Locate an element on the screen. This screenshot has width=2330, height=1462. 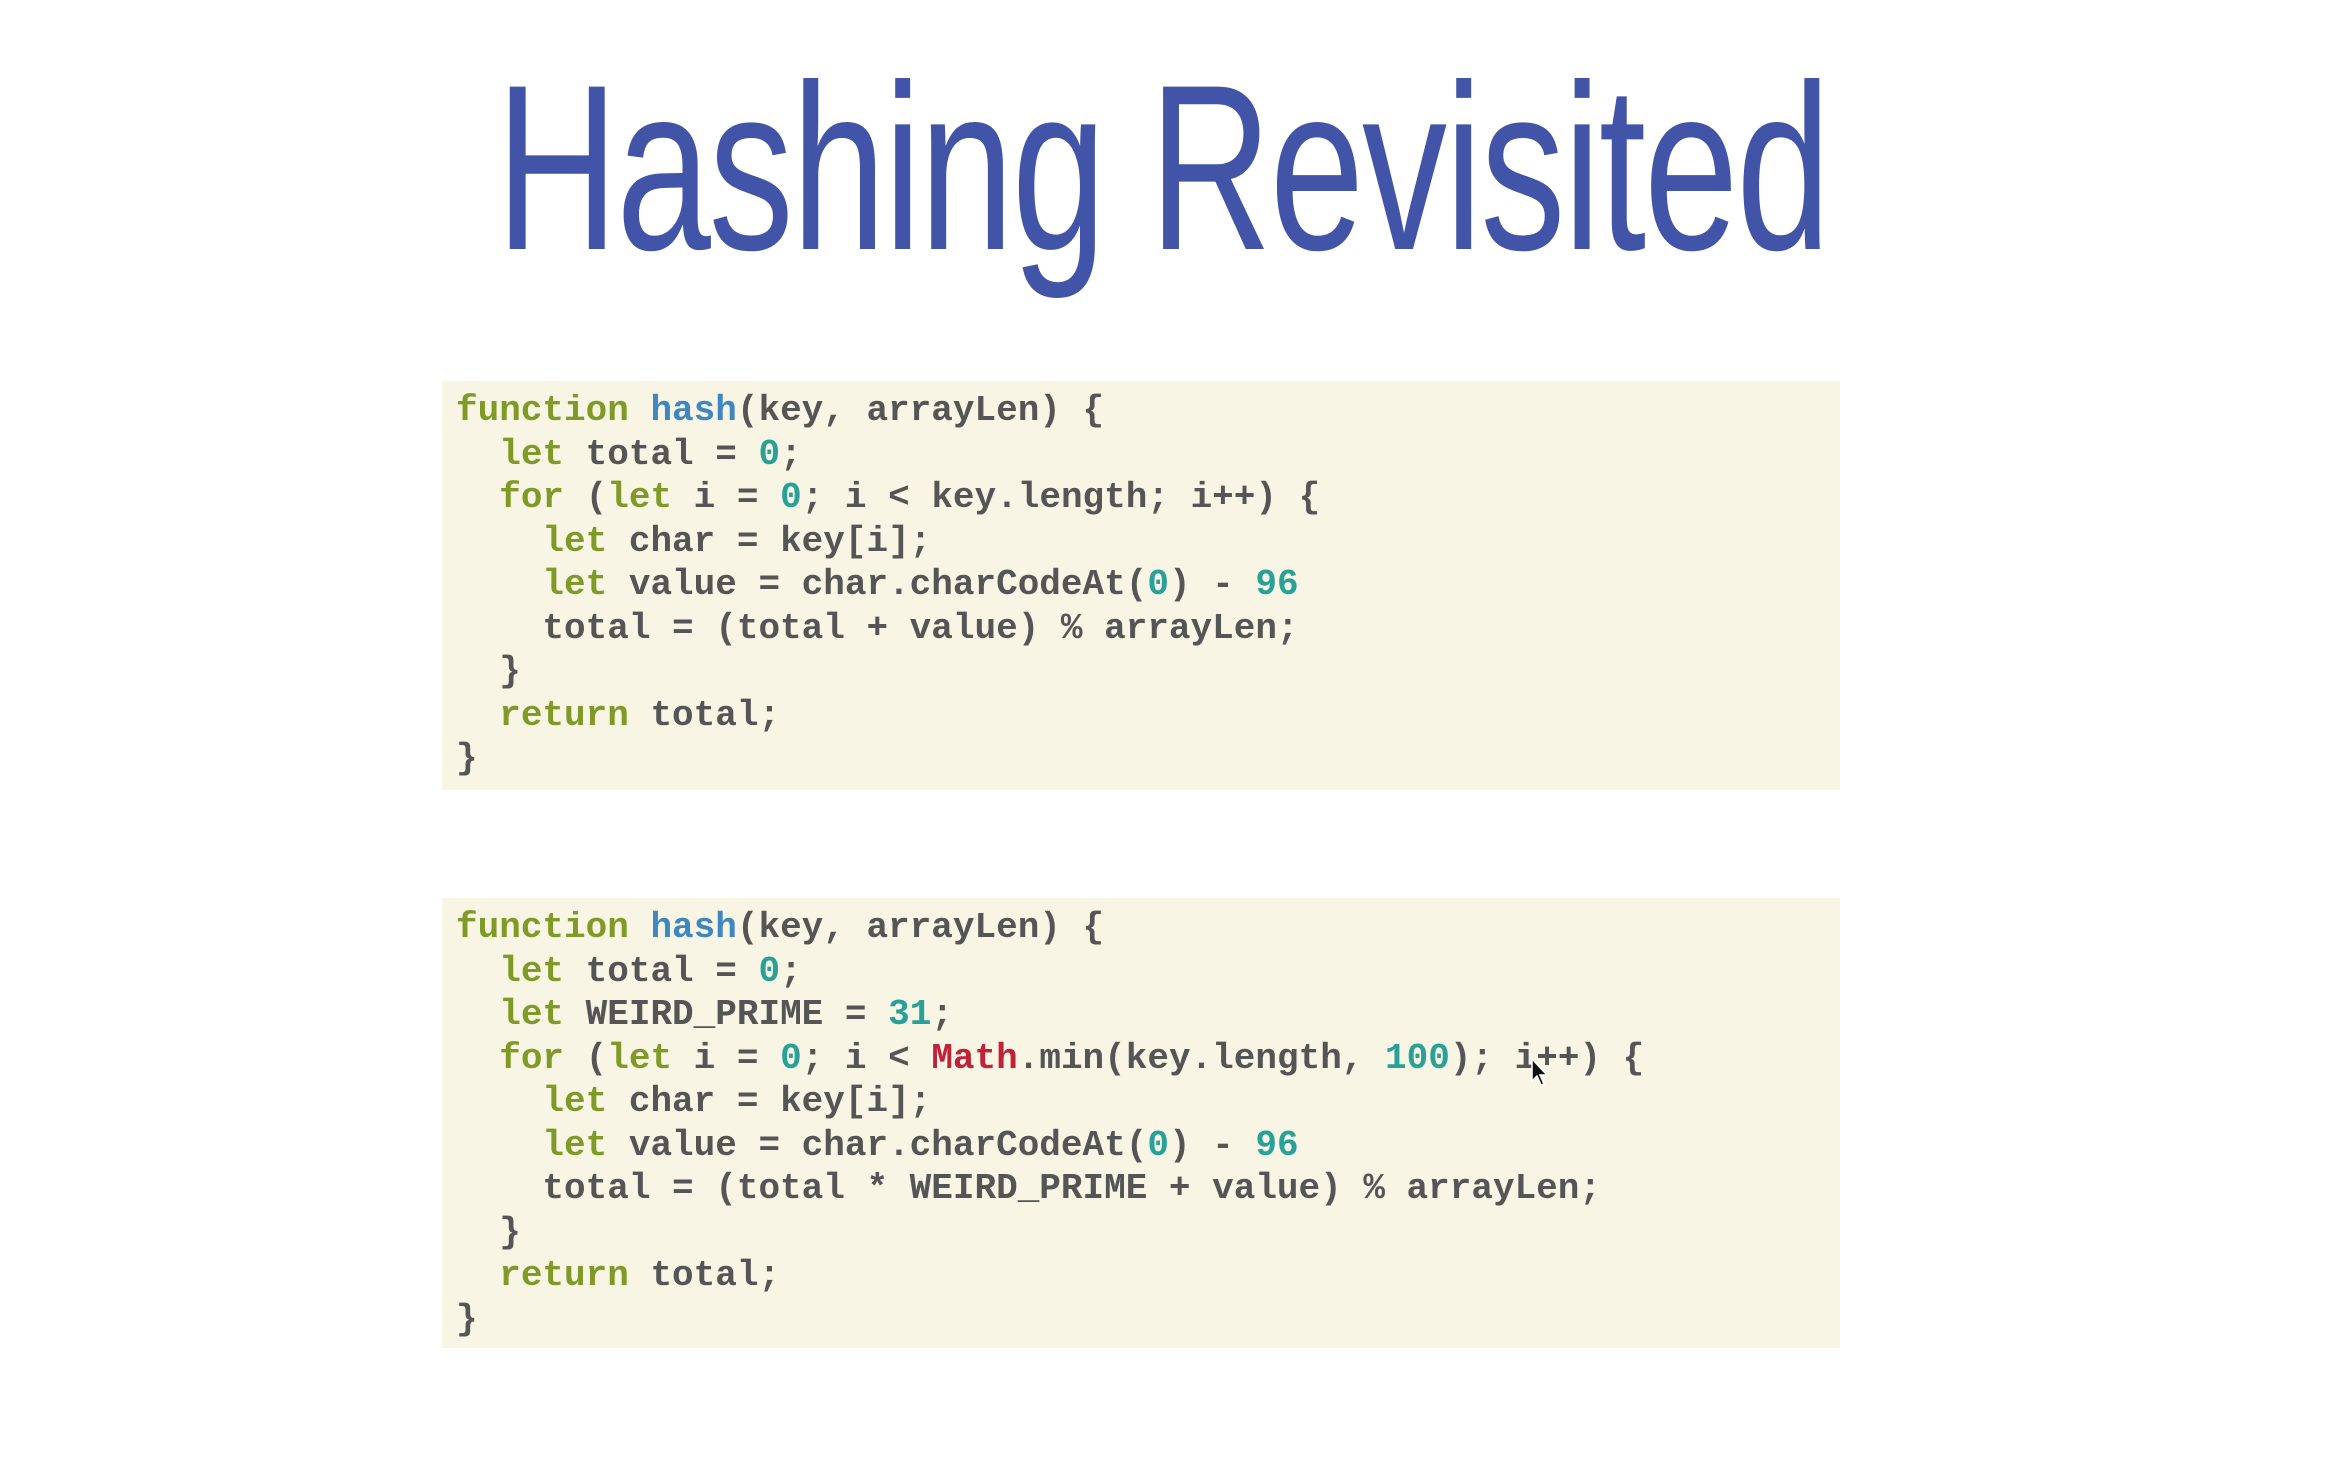
slide-title: Hashing Revisited is located at coordinates (1163, 168).